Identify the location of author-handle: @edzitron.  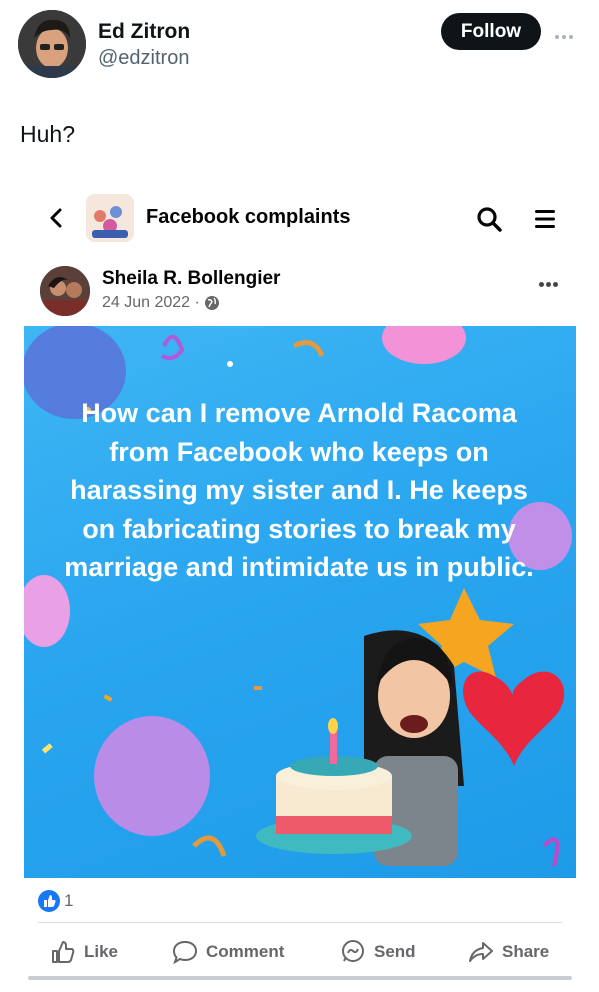
(143, 58).